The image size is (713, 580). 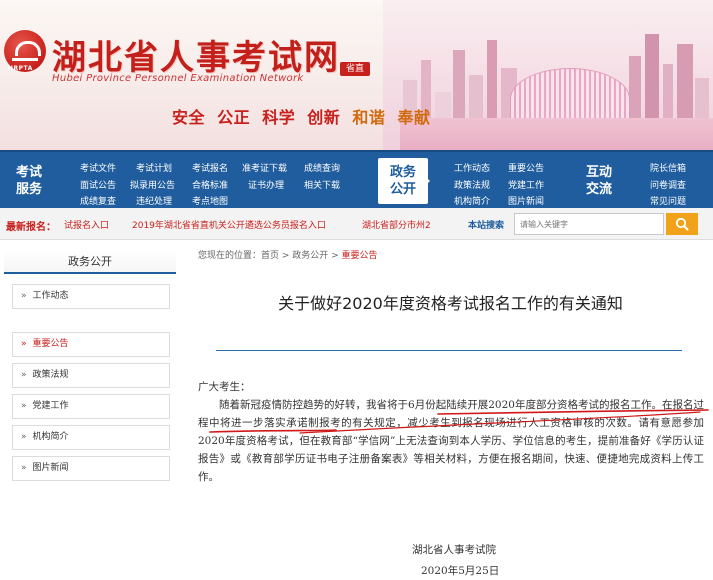 I want to click on breadcrumb: 您现在的位置：首页 > 政务公开 > 重要公告, so click(x=288, y=254).